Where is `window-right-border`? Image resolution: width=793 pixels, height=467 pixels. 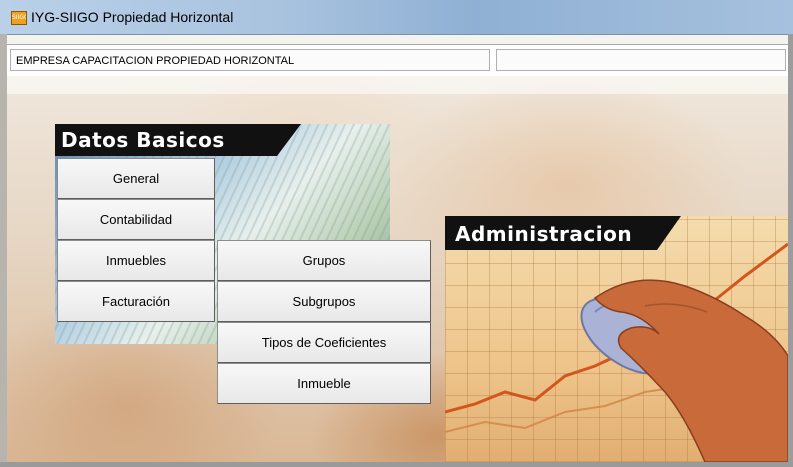 window-right-border is located at coordinates (790, 250).